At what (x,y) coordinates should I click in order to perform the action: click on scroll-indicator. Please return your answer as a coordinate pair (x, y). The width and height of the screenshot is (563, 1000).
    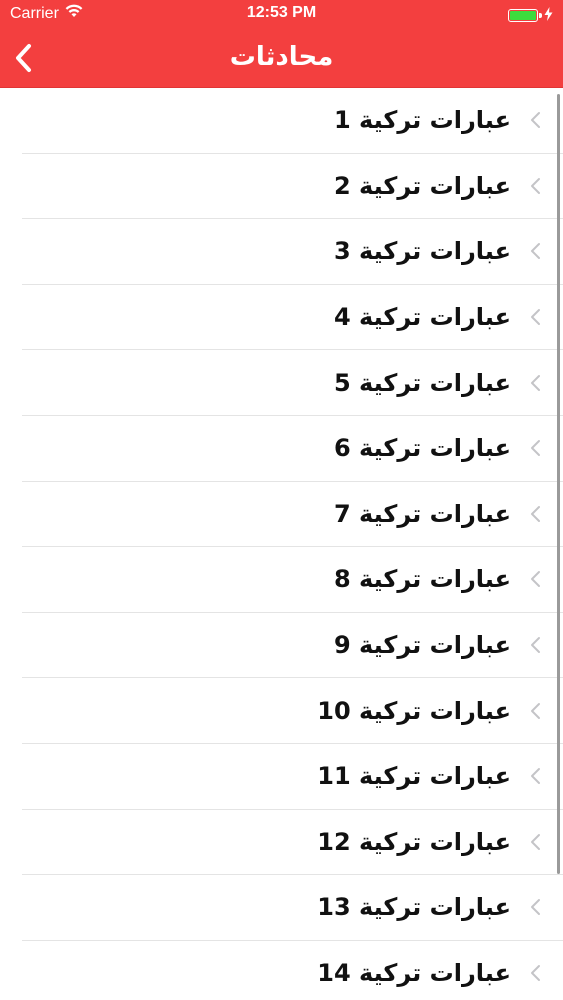
    Looking at the image, I should click on (558, 484).